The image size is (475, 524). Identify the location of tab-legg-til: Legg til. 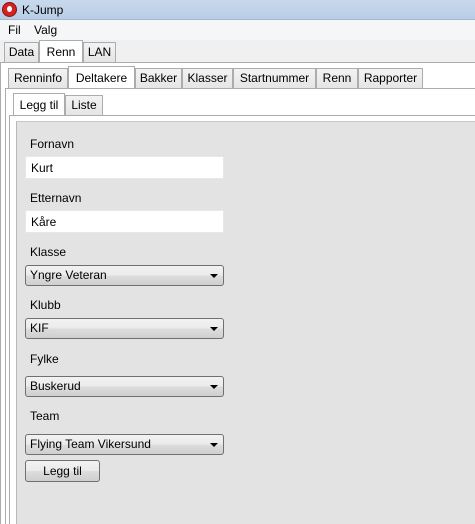
(39, 104).